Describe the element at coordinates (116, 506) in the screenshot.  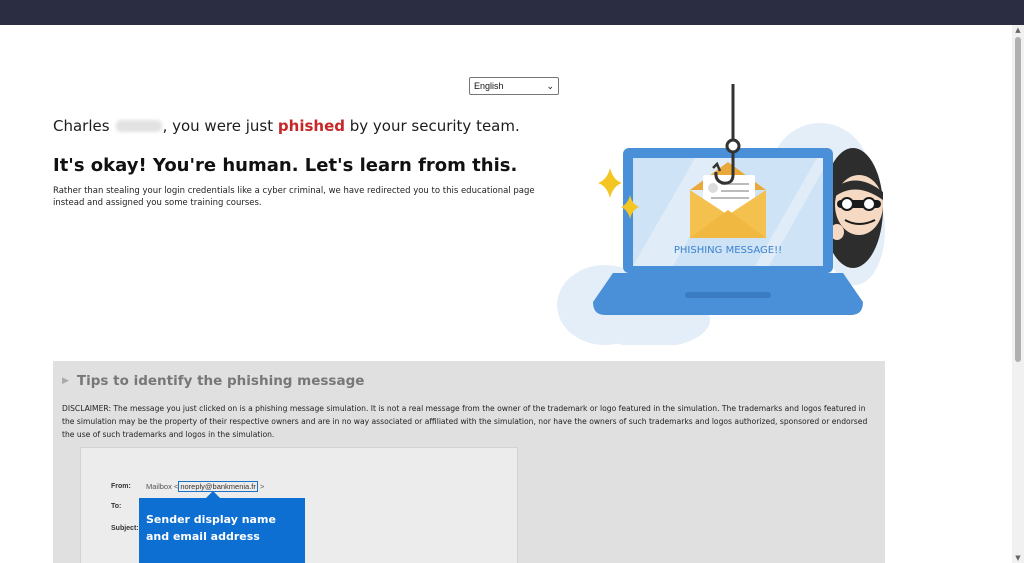
I see `to-label: To:` at that location.